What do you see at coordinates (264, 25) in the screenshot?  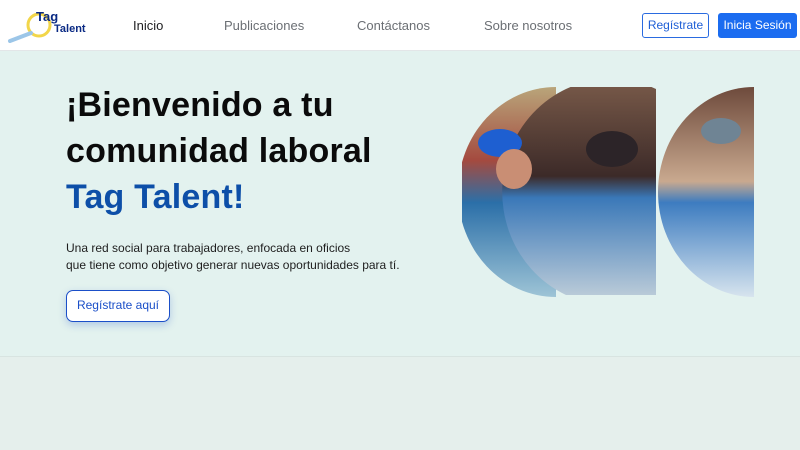 I see `nav-link-publicaciones: Publicaciones` at bounding box center [264, 25].